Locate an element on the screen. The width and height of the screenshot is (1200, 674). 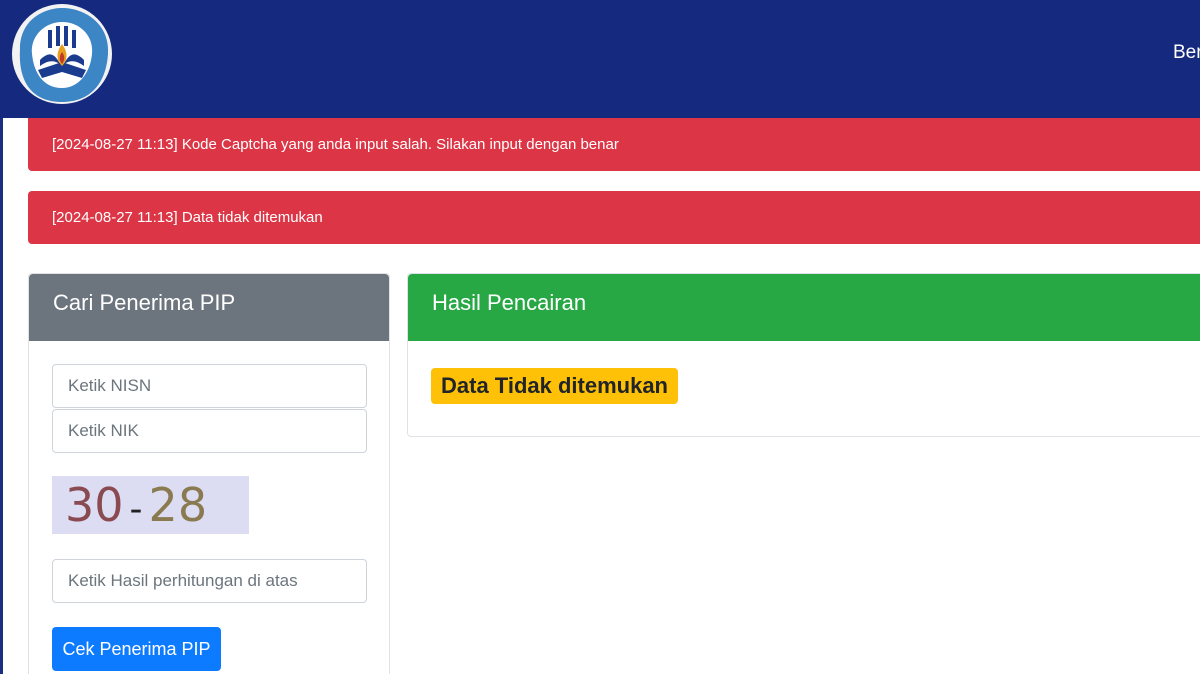
tut-wuri-handayani-logo is located at coordinates (62, 56).